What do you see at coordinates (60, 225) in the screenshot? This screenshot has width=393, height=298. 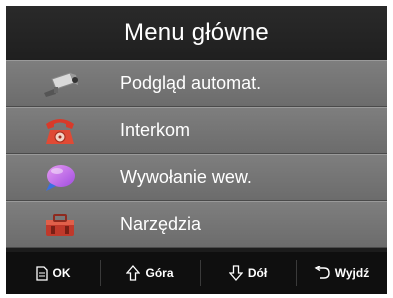 I see `toolbox-icon` at bounding box center [60, 225].